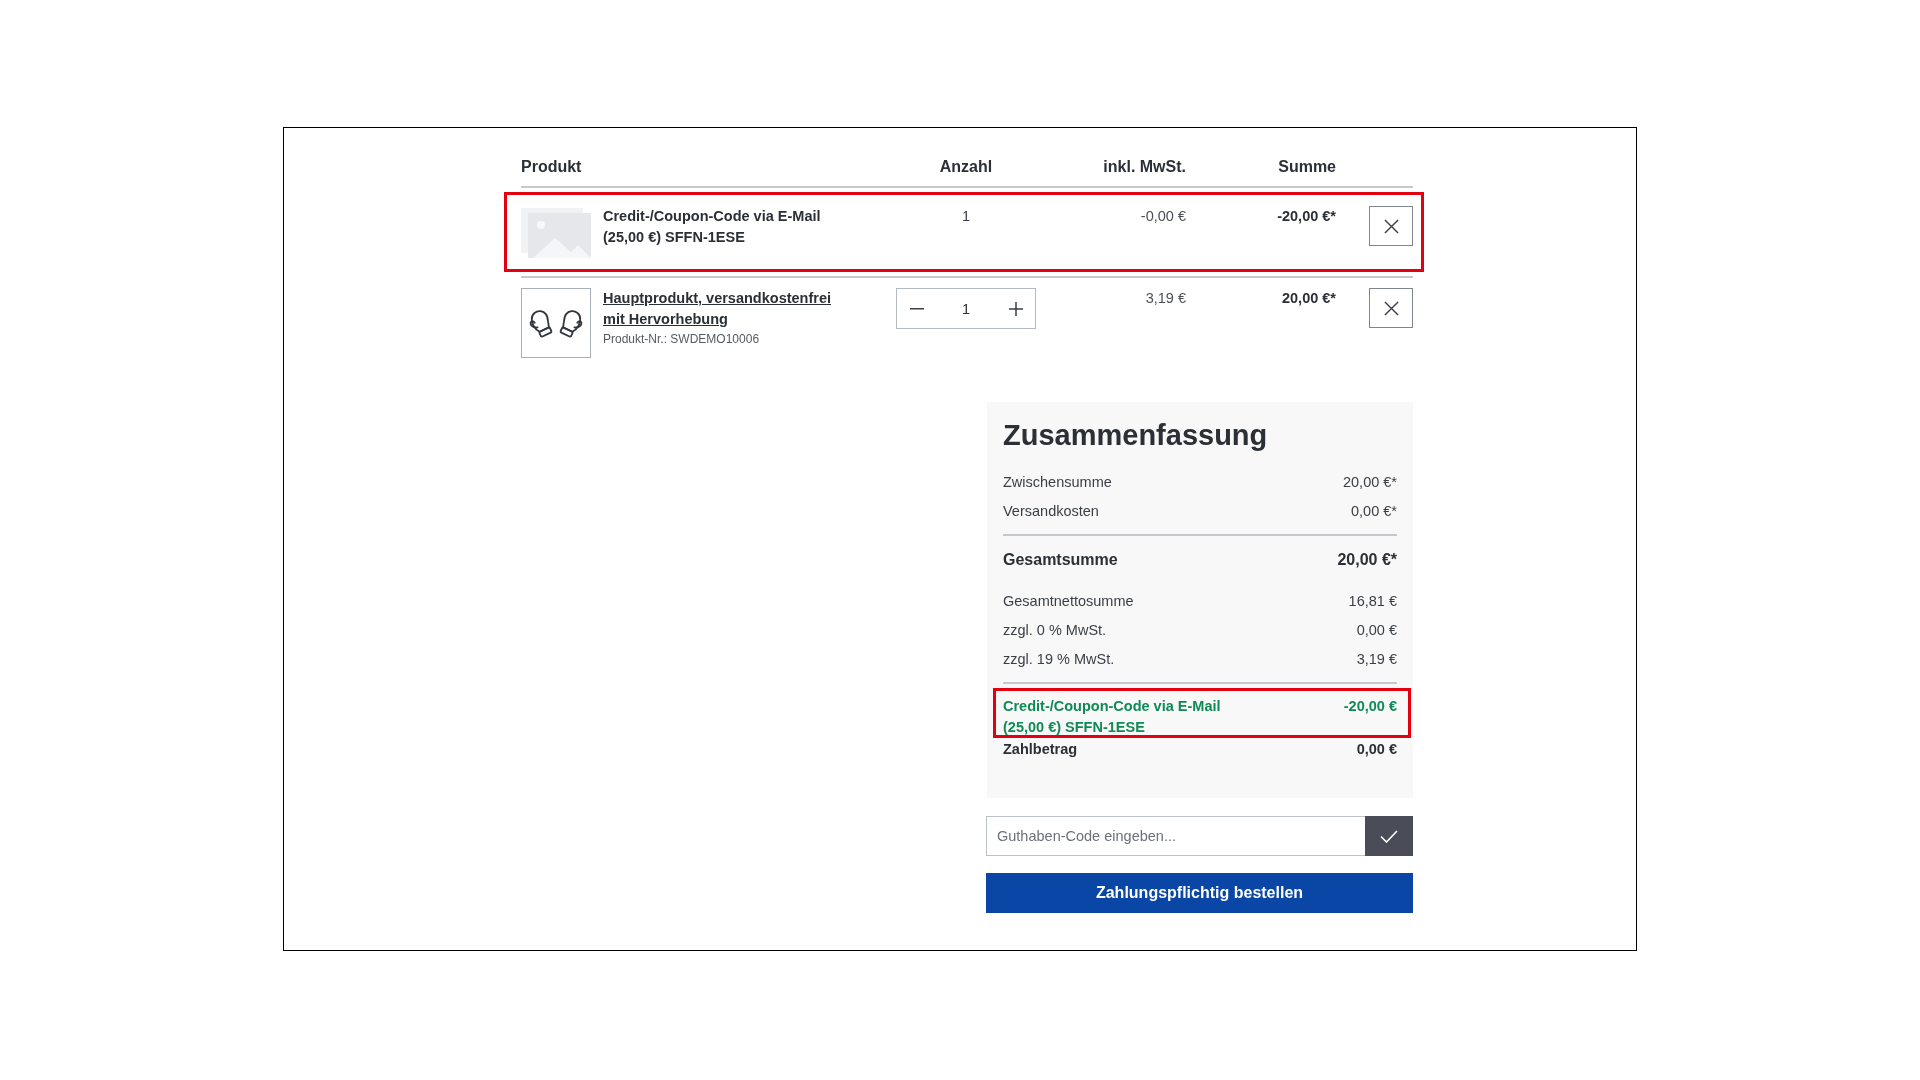  Describe the element at coordinates (1112, 717) in the screenshot. I see `summary-label: Credit-/Coupon-Code via E-Mail (25,00 €) SFFN-1ESE` at that location.